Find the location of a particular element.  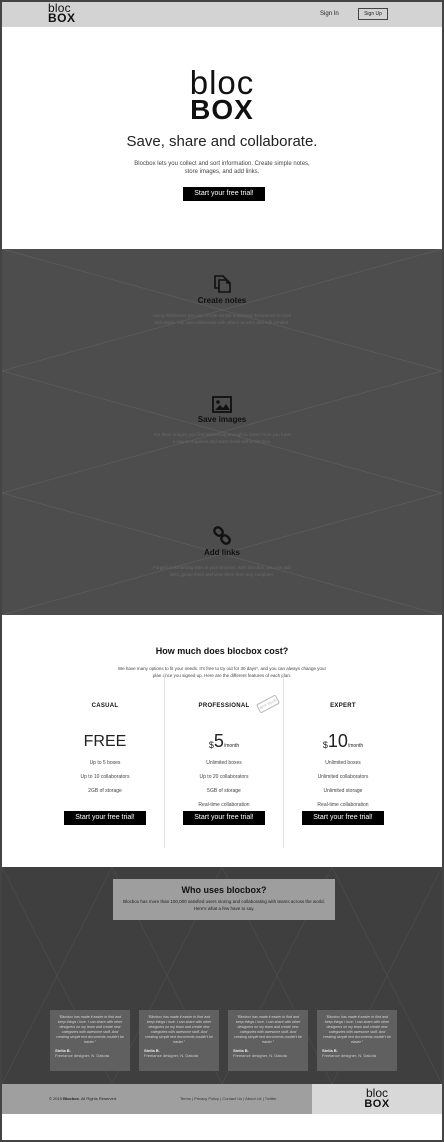

top-navbar: bloc BOX Sign In Sign Up is located at coordinates (222, 14).